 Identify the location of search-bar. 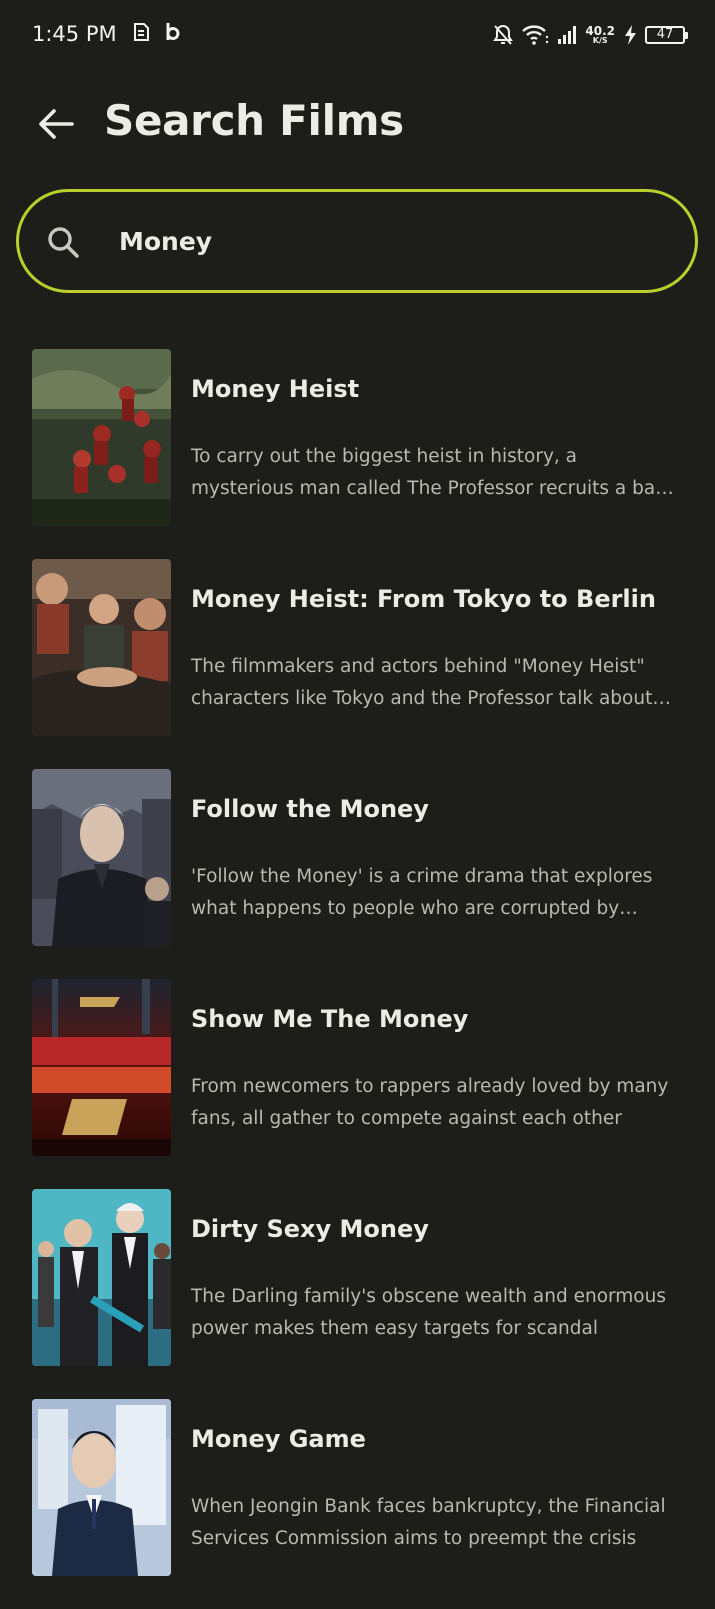
(357, 241).